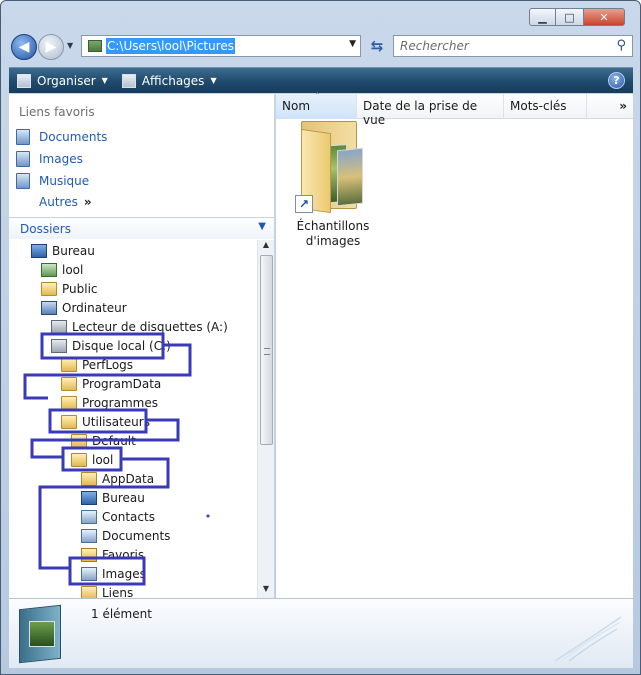 The image size is (641, 675). Describe the element at coordinates (66, 80) in the screenshot. I see `organize-label: Organiser` at that location.